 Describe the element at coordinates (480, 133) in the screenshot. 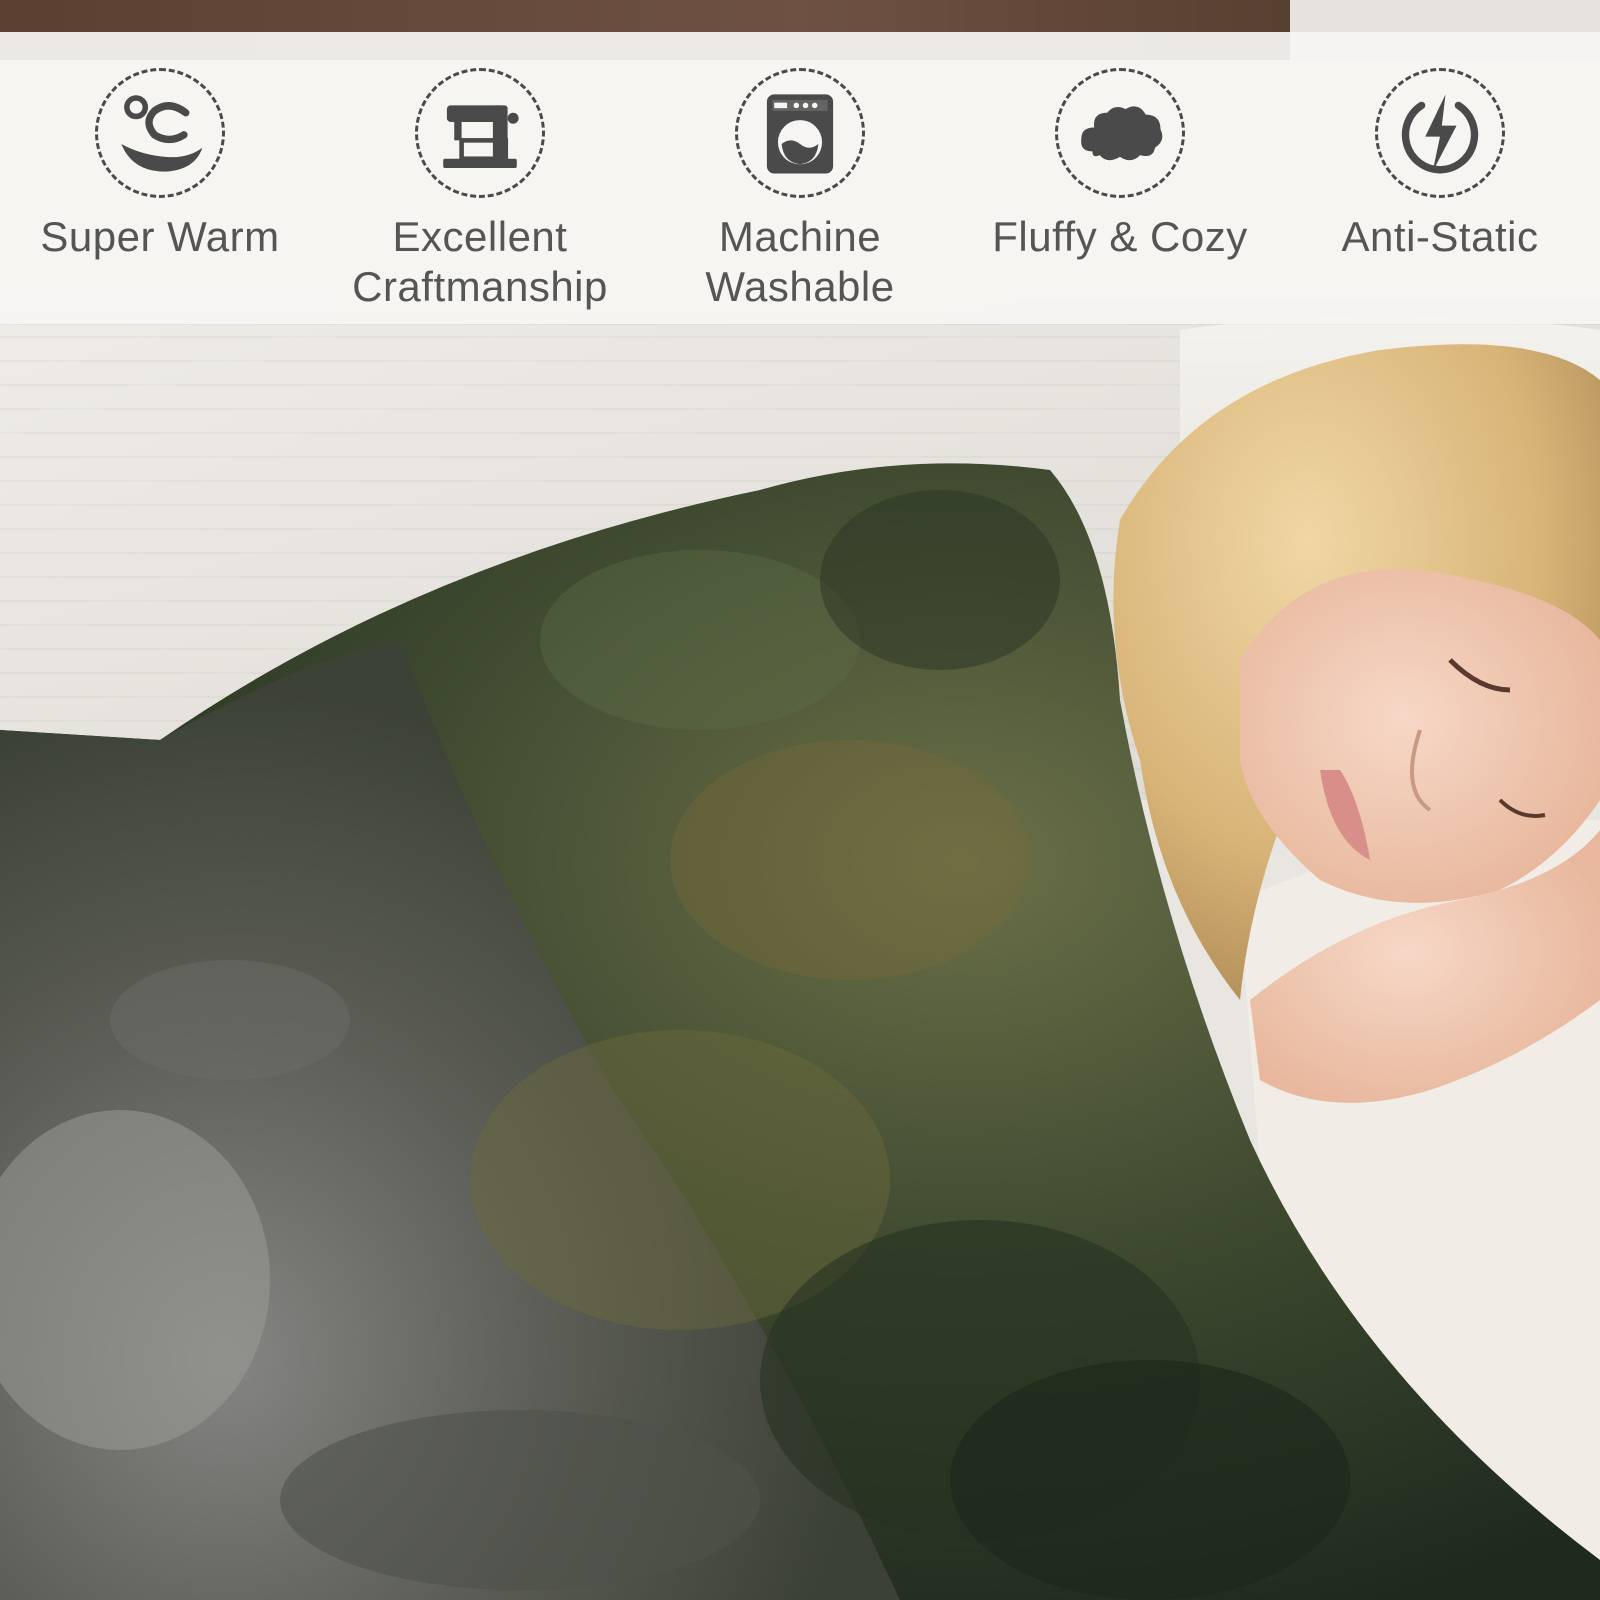

I see `sewing-machine-icon` at that location.